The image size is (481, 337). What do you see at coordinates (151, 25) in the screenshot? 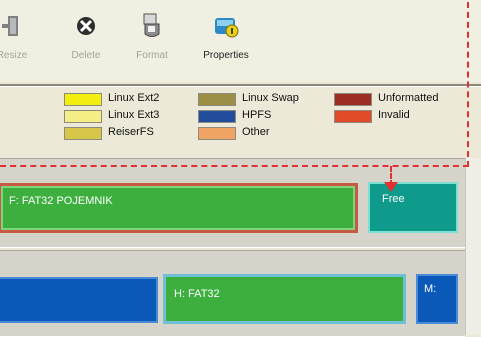
I see `format-icon` at bounding box center [151, 25].